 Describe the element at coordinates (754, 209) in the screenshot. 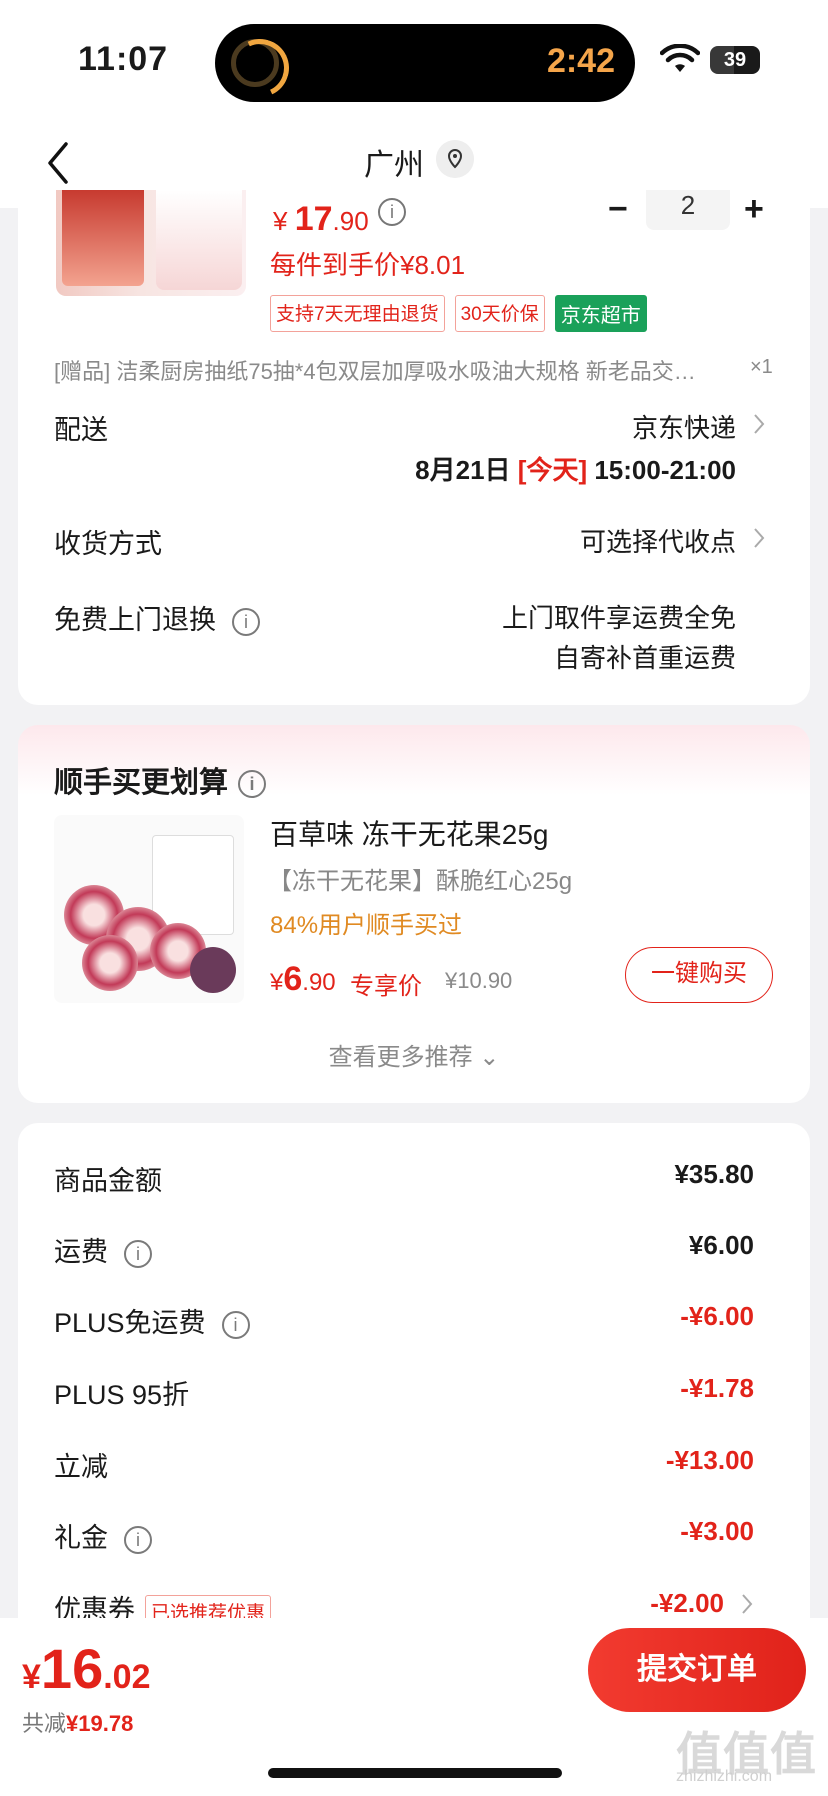

I see `quantity-plus-button: +` at that location.